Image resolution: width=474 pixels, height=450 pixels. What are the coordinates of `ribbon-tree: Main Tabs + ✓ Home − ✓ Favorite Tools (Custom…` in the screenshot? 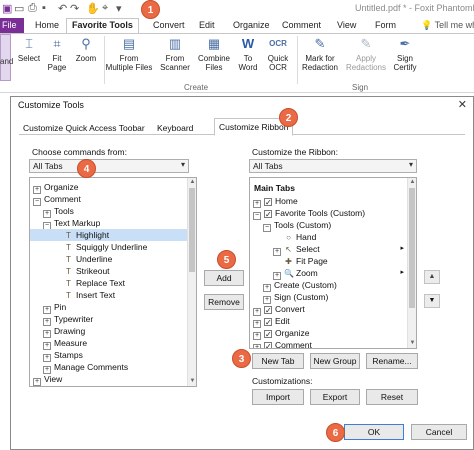 It's located at (333, 263).